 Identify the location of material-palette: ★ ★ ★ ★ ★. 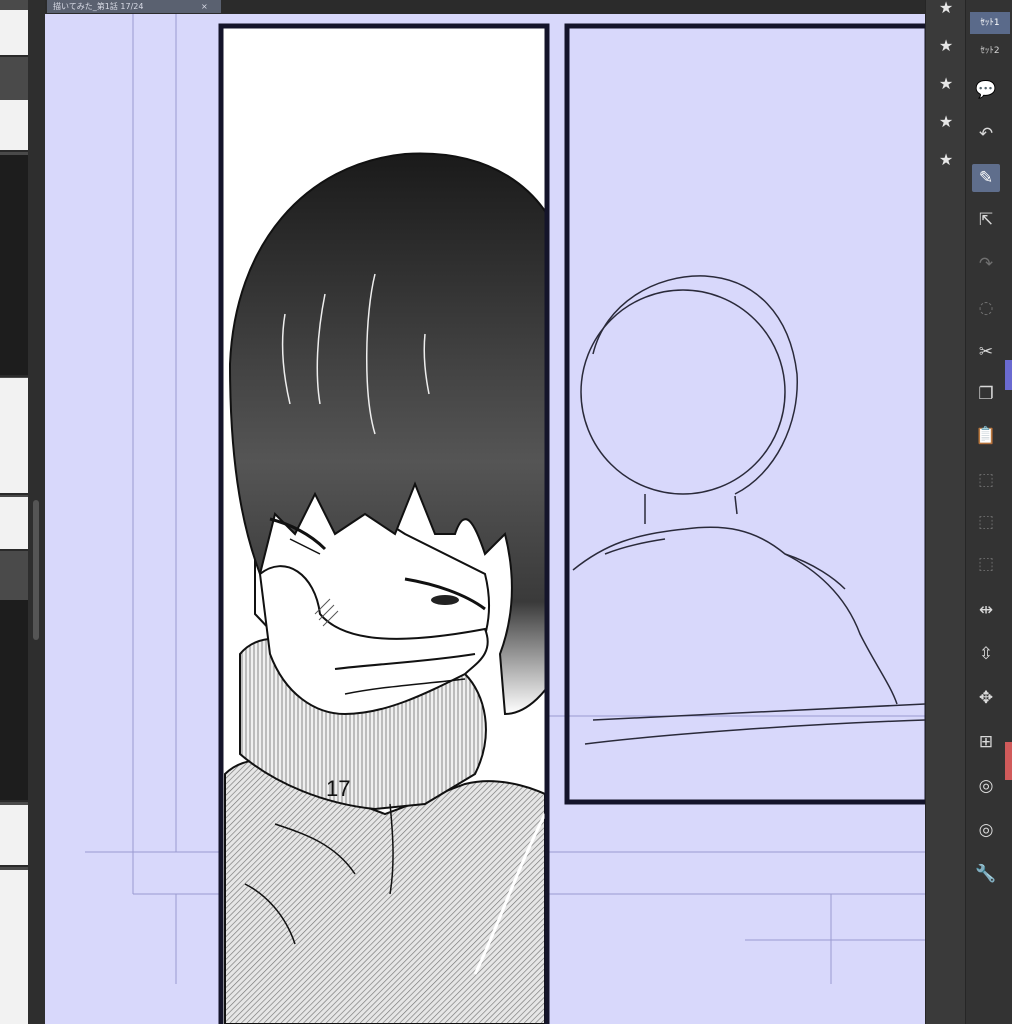
(945, 512).